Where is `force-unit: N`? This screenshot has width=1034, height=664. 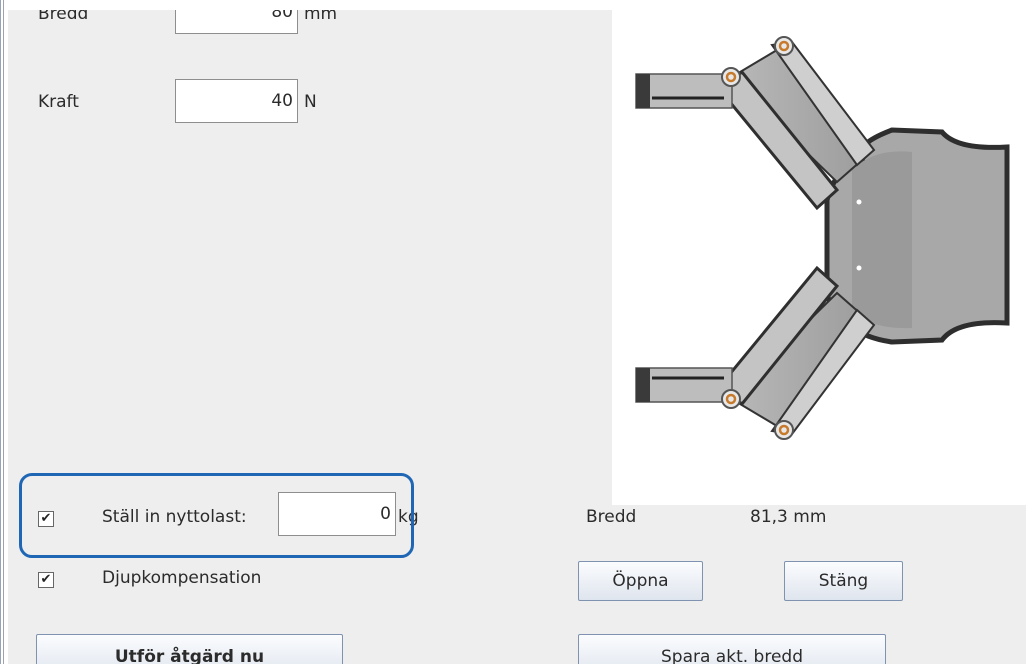 force-unit: N is located at coordinates (310, 102).